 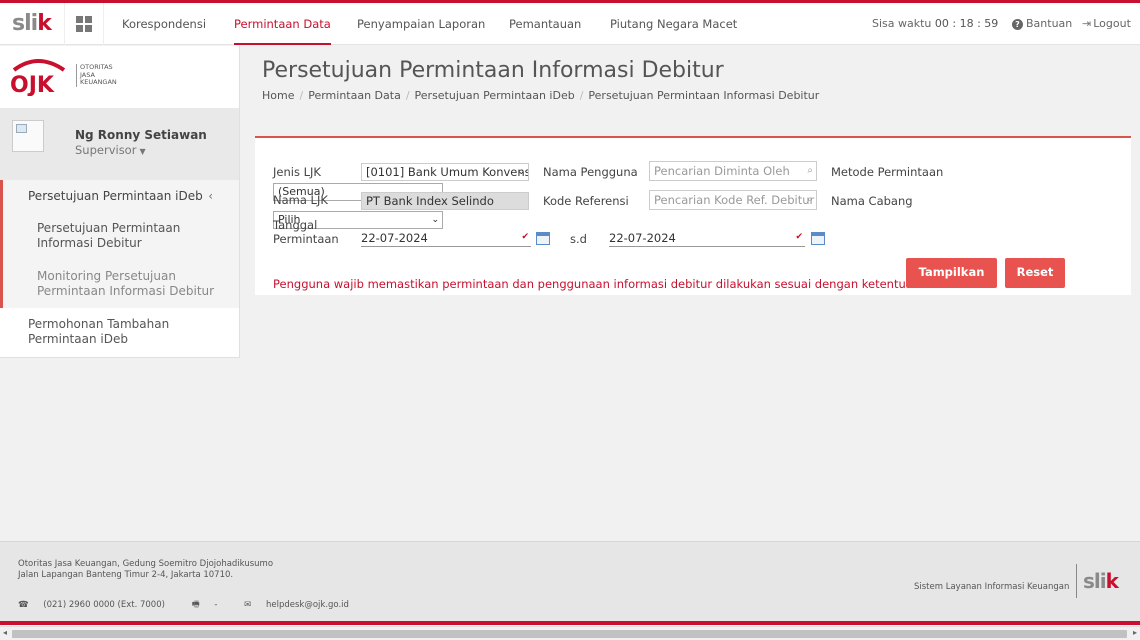 I want to click on slik-logo: slik, so click(x=32, y=23).